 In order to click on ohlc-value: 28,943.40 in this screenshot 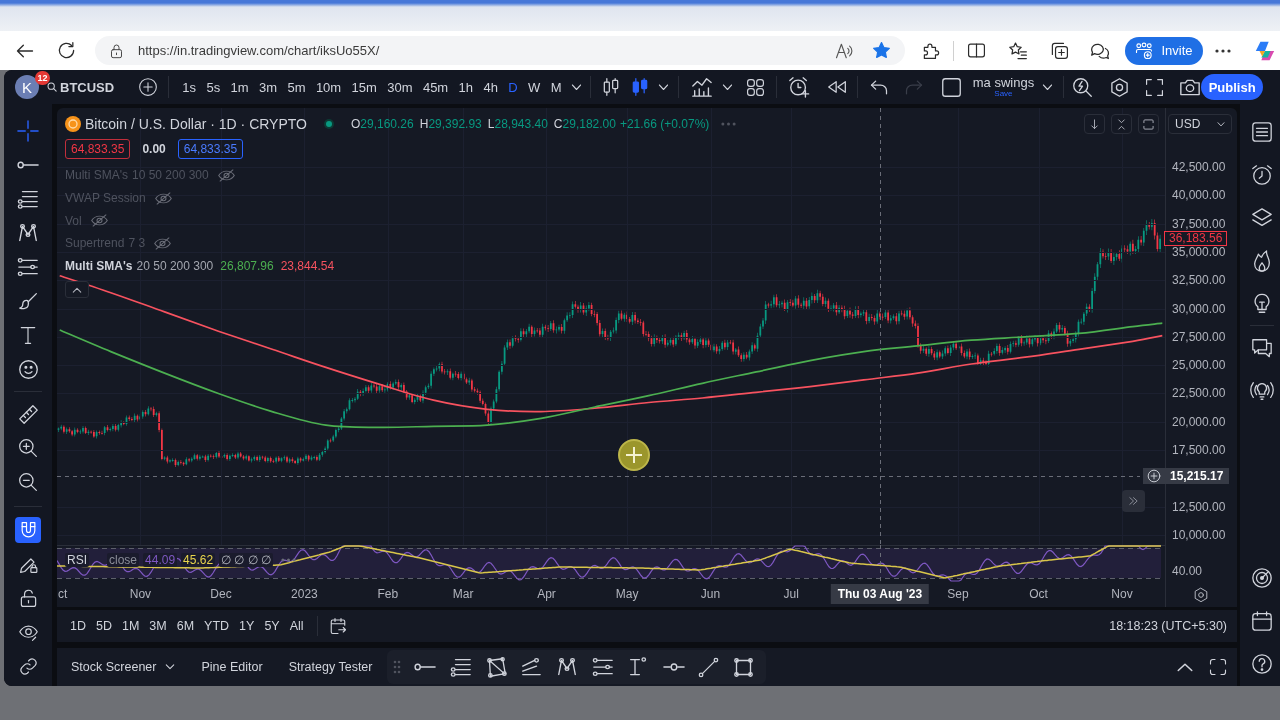, I will do `click(521, 124)`.